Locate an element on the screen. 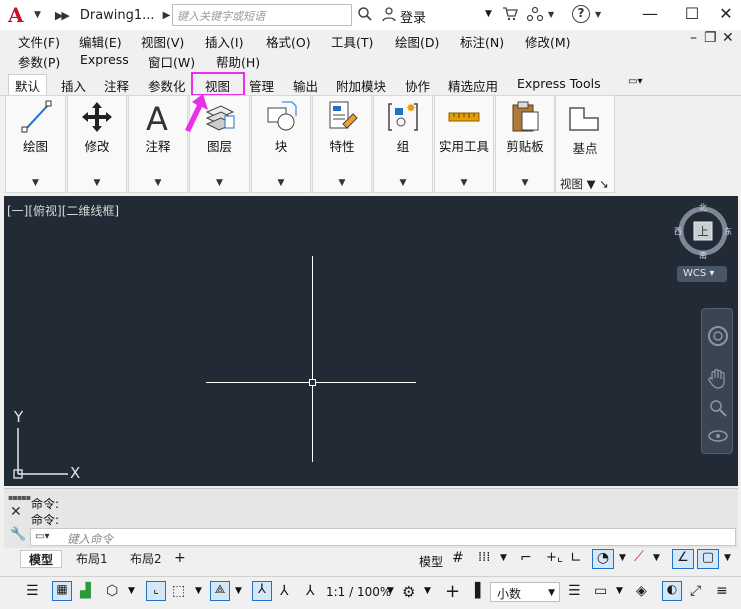  panel-properties: 特性 ▼ is located at coordinates (342, 144).